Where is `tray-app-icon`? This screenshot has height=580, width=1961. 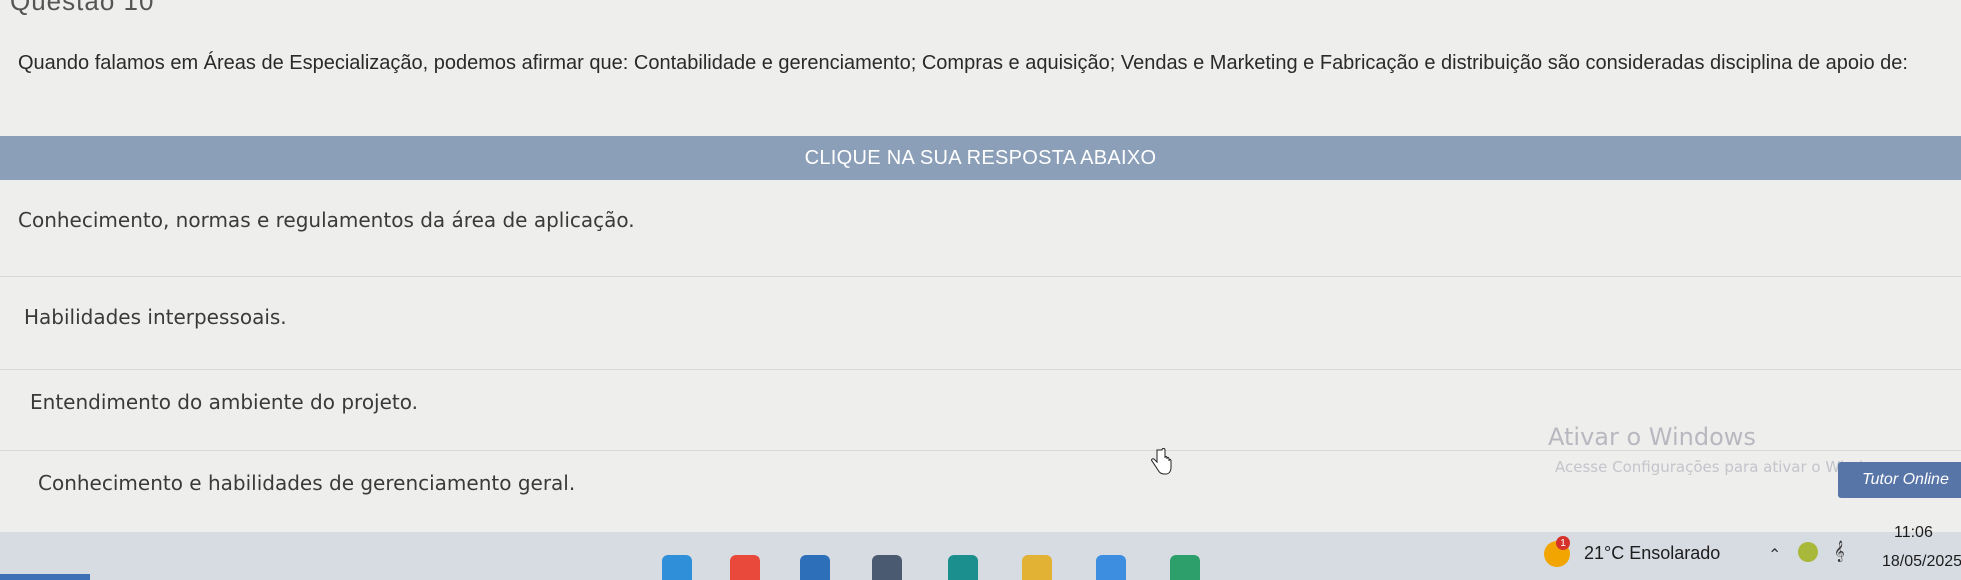
tray-app-icon is located at coordinates (1808, 552).